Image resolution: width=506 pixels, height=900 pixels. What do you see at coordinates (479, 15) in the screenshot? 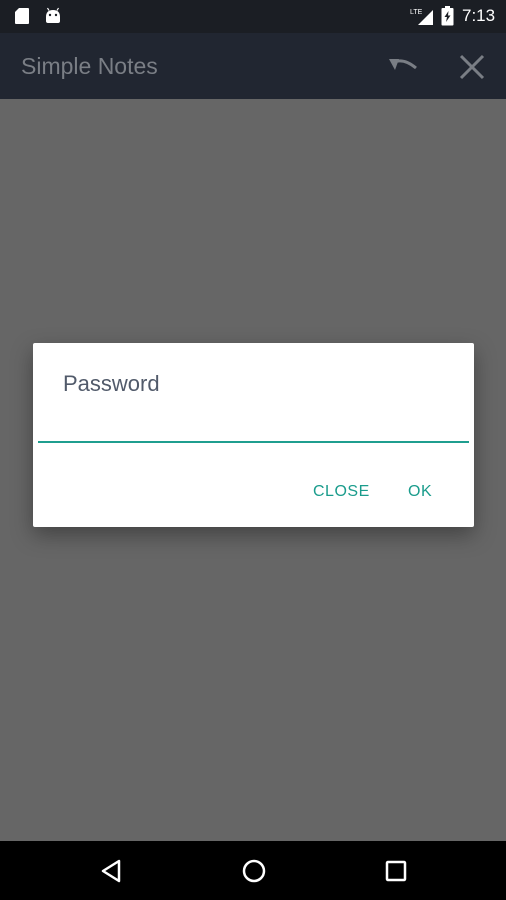
I see `status-clock: 7:13` at bounding box center [479, 15].